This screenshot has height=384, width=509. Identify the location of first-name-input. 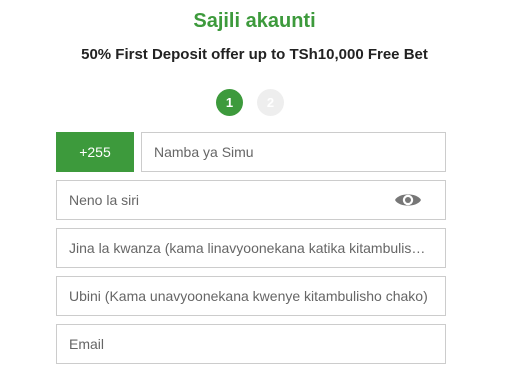
(251, 248).